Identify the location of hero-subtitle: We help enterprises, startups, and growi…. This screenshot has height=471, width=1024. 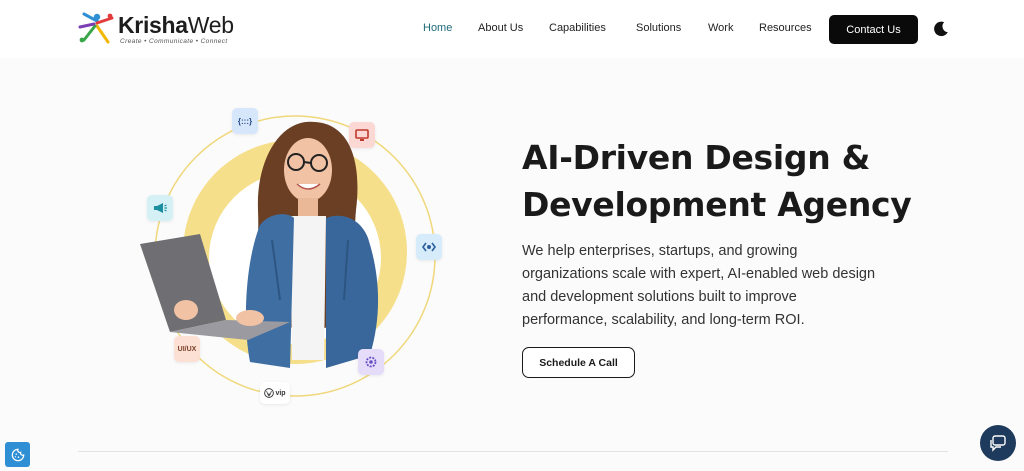
(699, 285).